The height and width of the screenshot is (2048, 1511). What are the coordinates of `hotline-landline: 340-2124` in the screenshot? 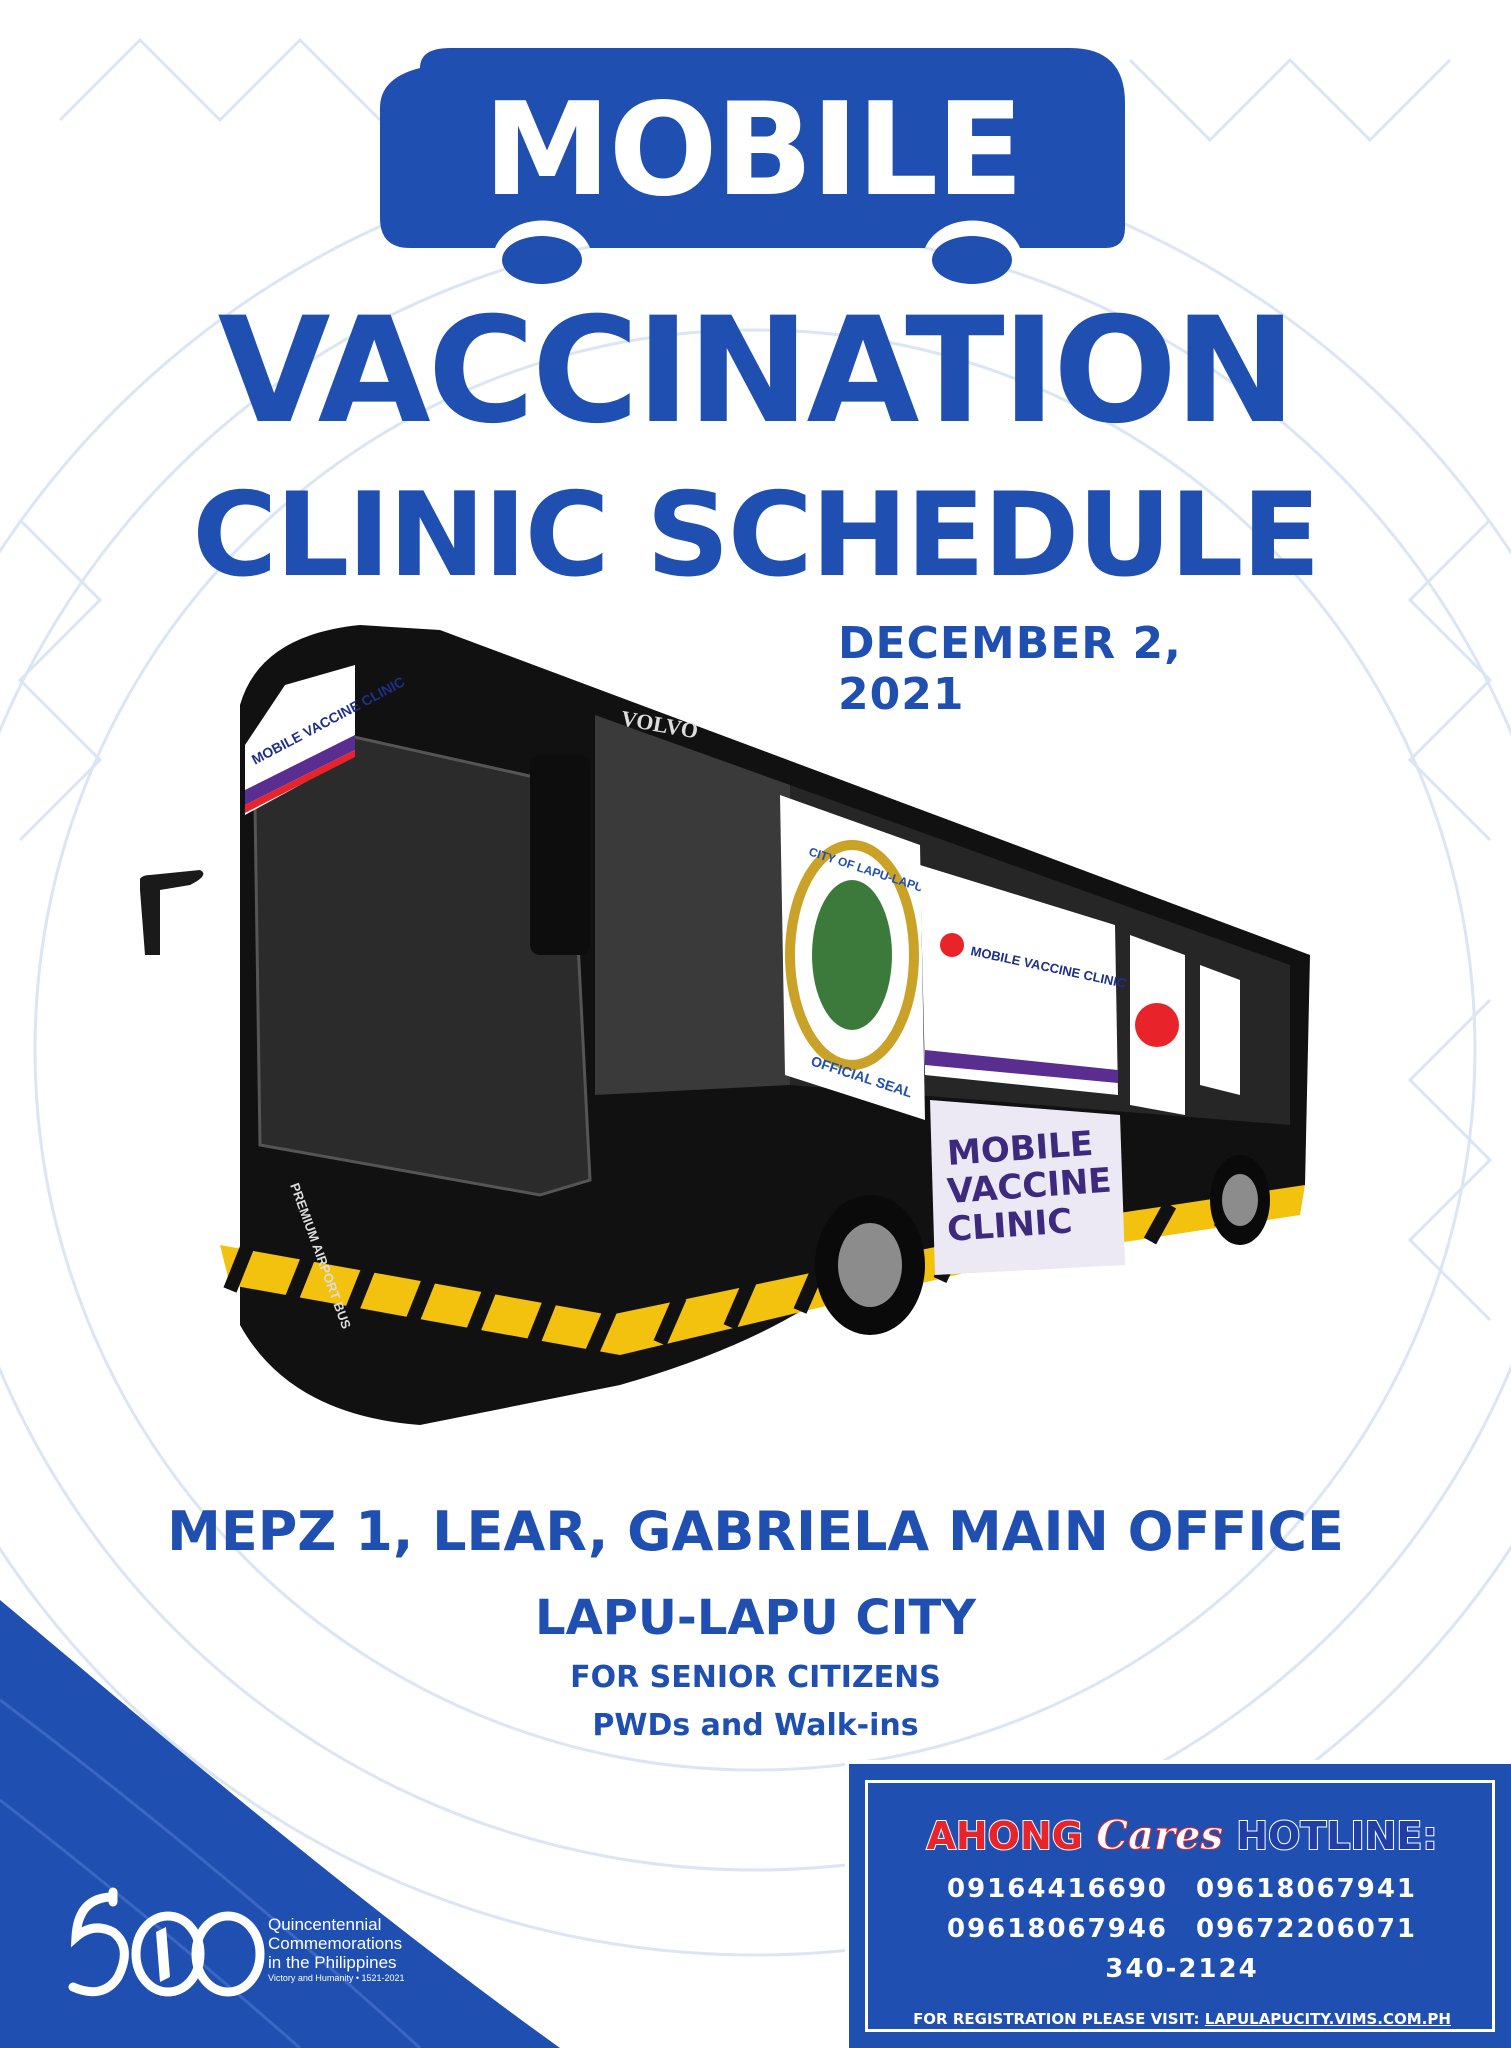 It's located at (1181, 1969).